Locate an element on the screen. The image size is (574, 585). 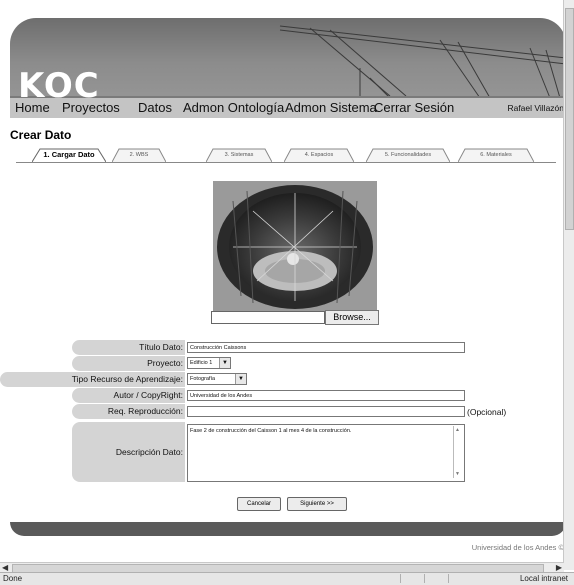
nav-item-cerrar-sesion: Cerrar Sesión is located at coordinates (414, 107).